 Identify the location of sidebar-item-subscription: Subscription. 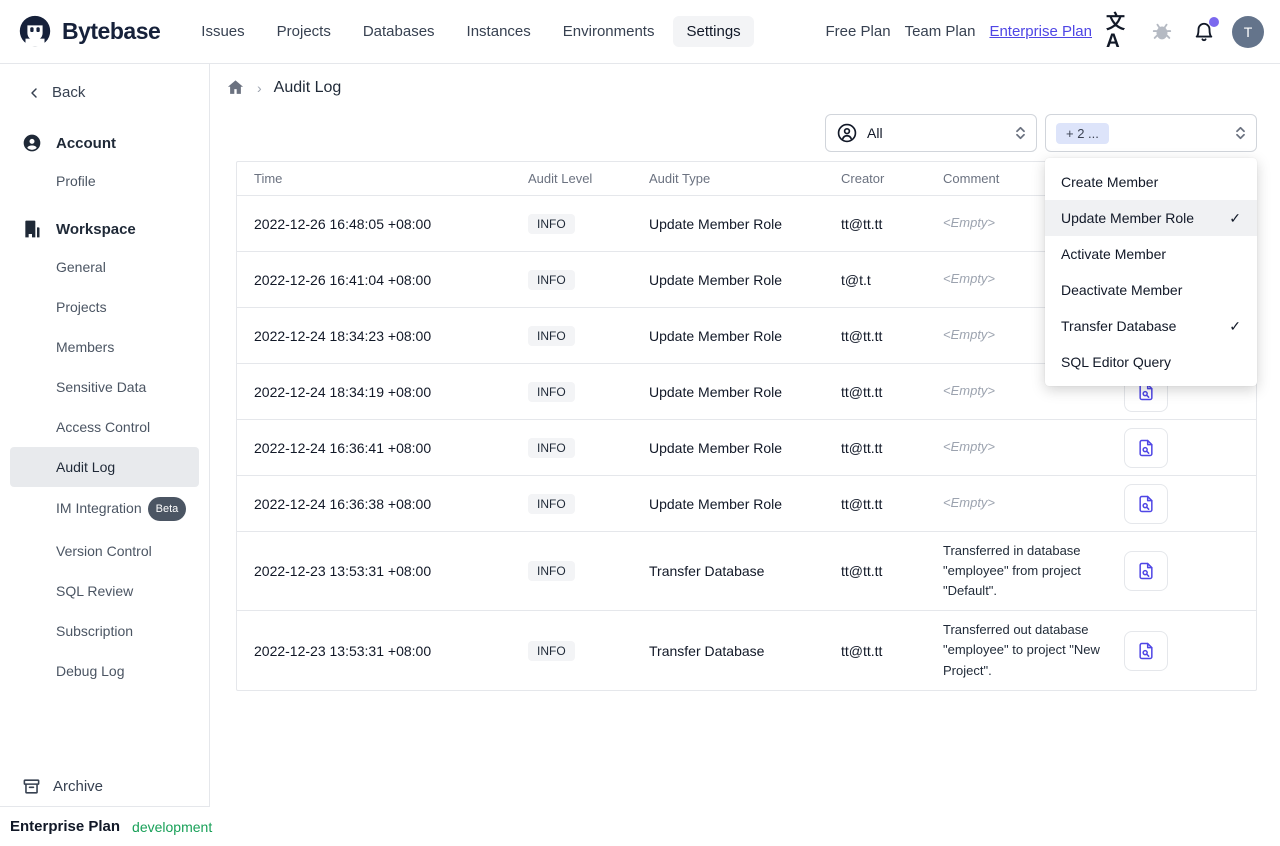
(104, 631).